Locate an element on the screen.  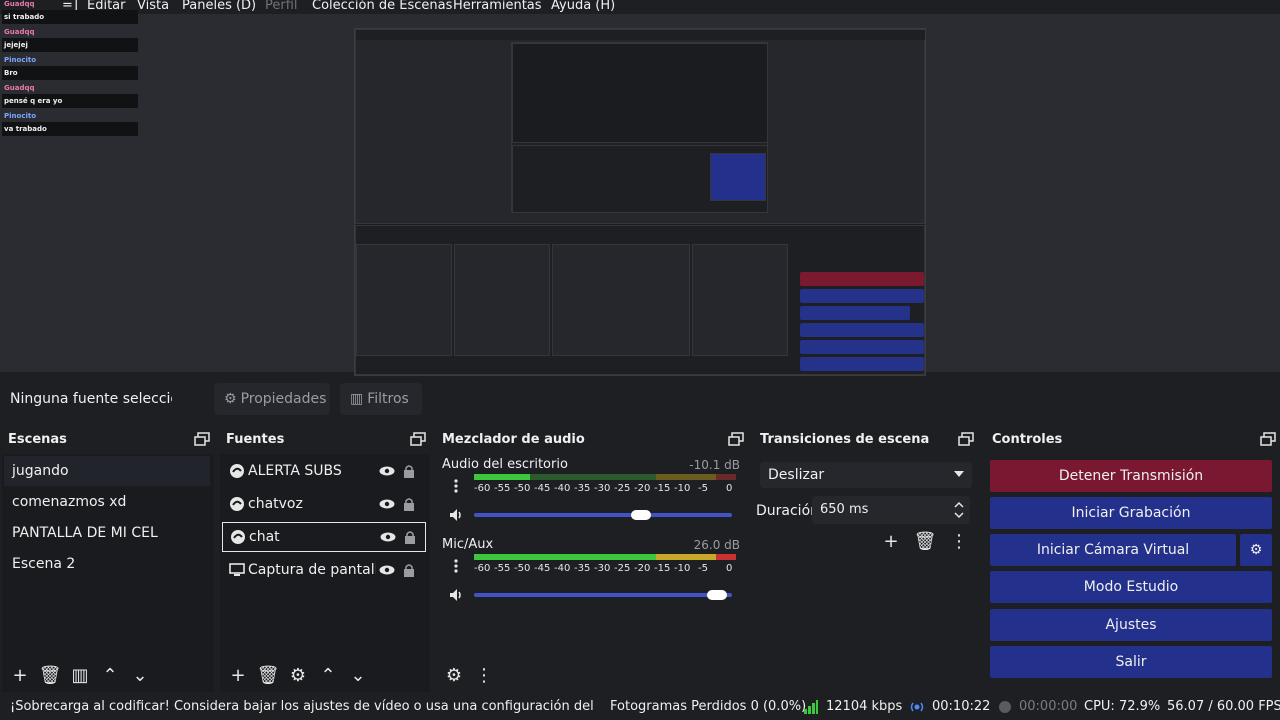
scene-item: Escena 2 is located at coordinates (107, 564).